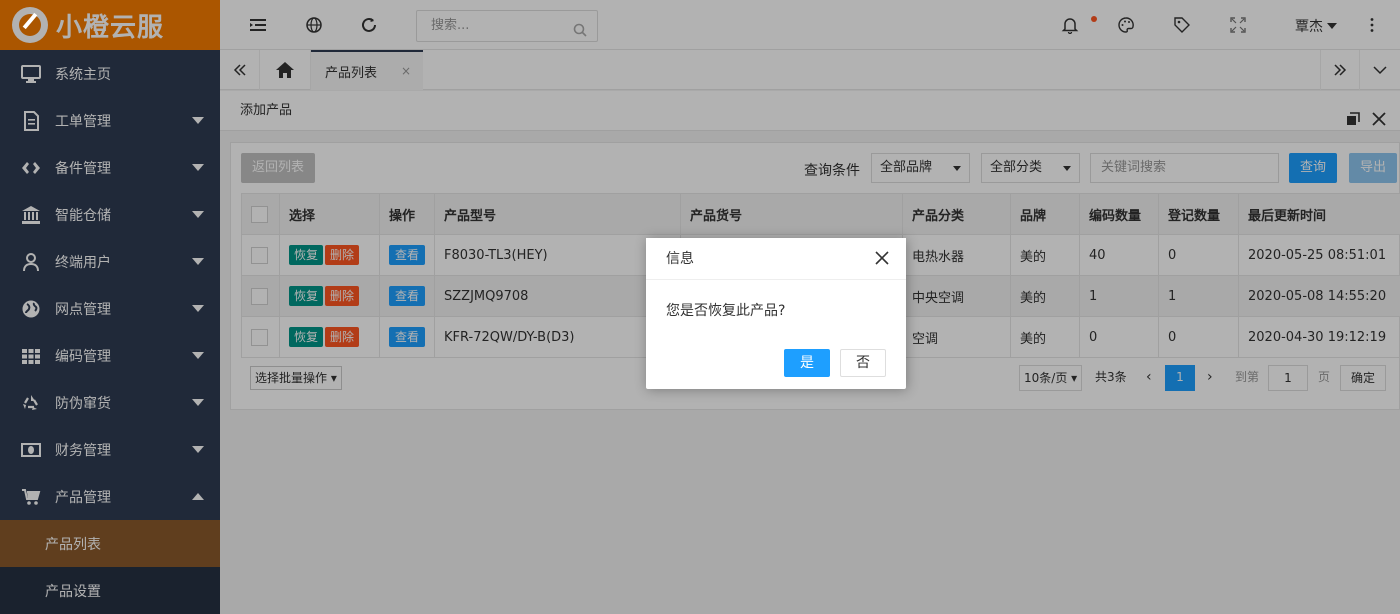 This screenshot has height=614, width=1400. Describe the element at coordinates (807, 363) in the screenshot. I see `yes-button: 是` at that location.